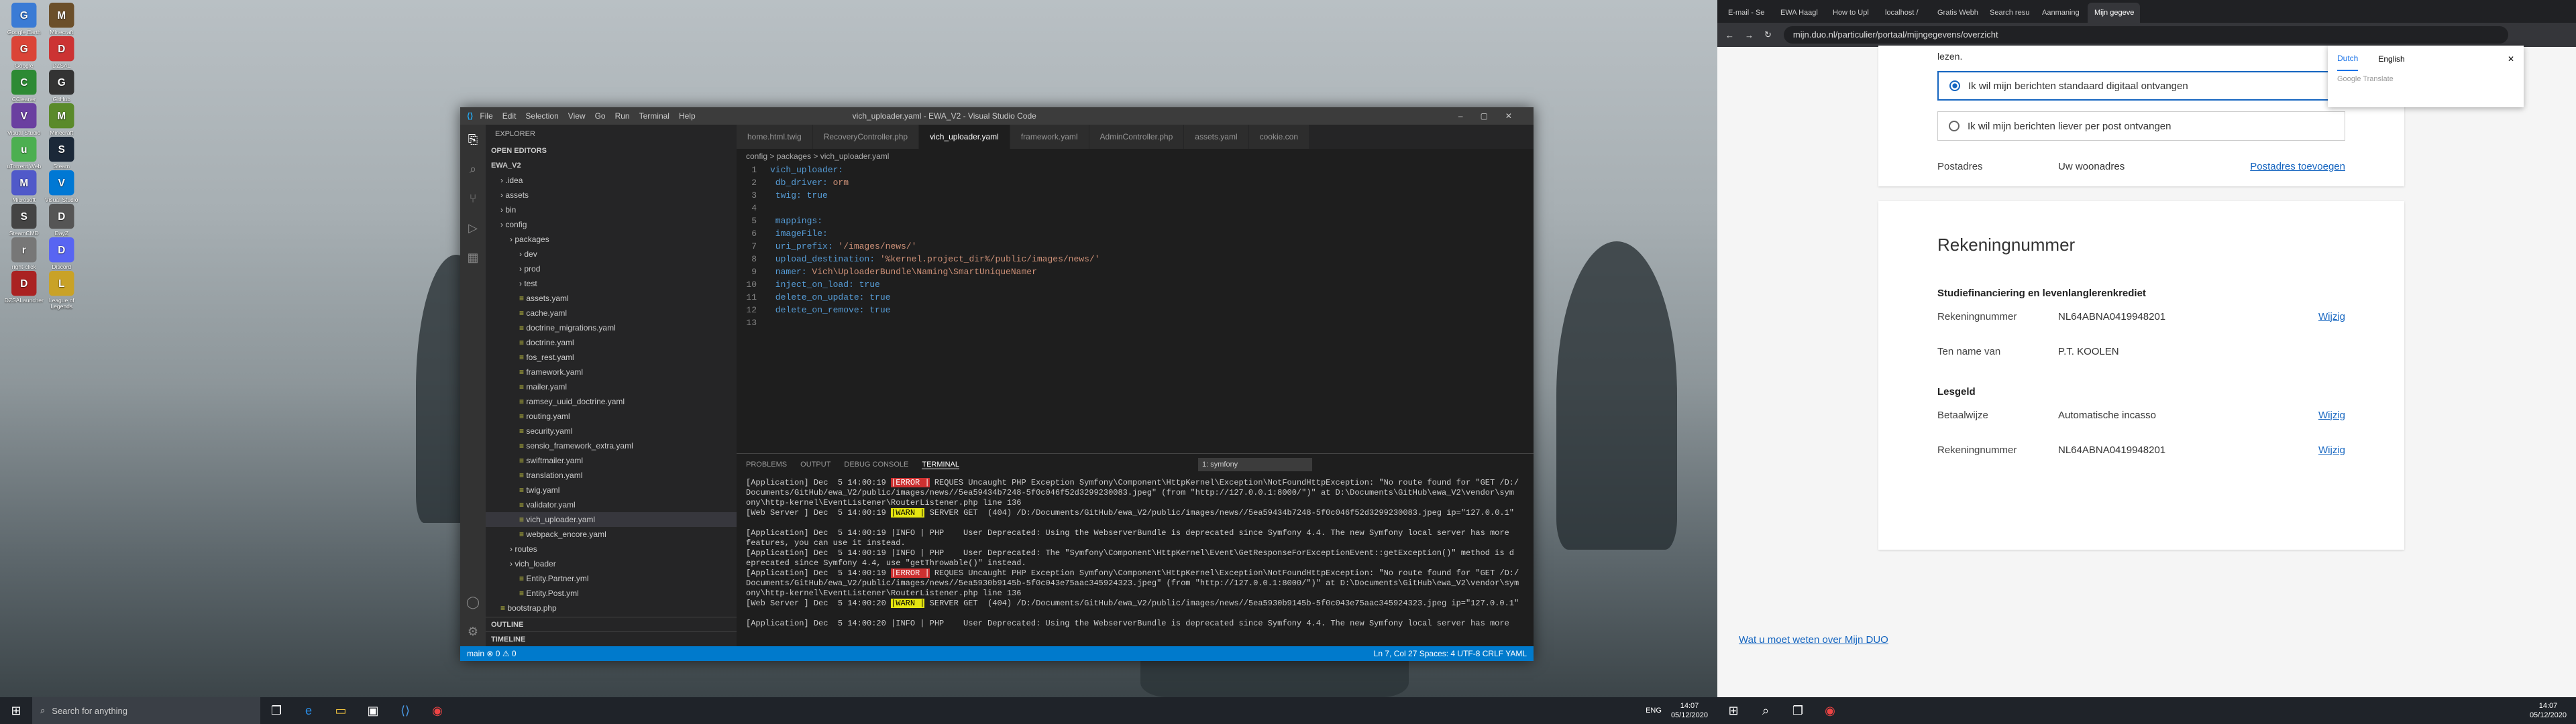 The image size is (2576, 724). I want to click on file-tree-item: › vich_loader, so click(611, 563).